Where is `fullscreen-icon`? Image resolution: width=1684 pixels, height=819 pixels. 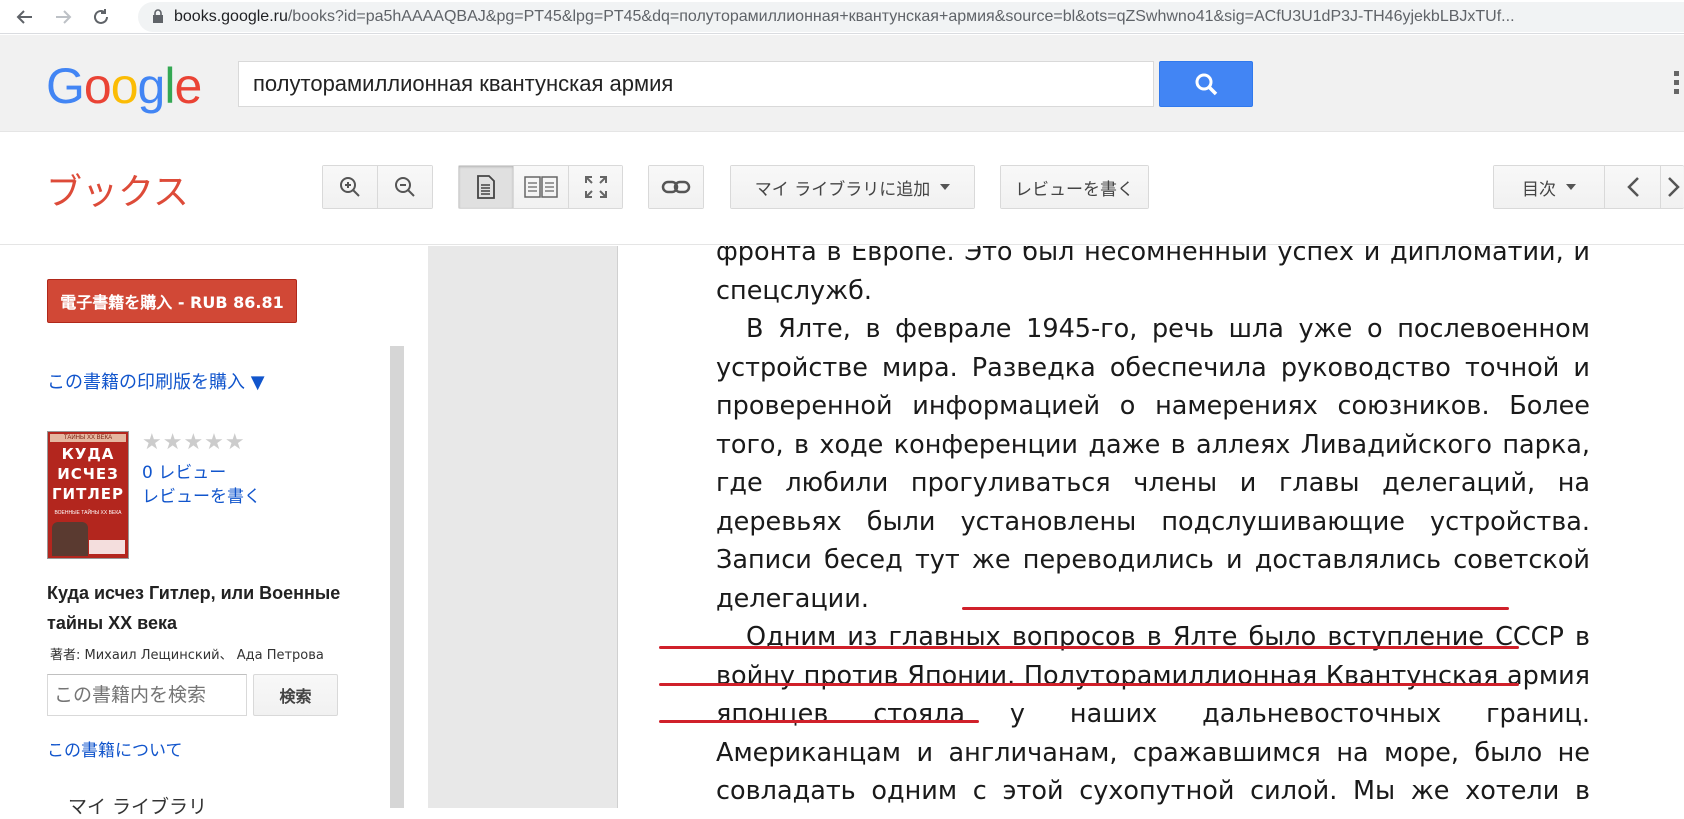 fullscreen-icon is located at coordinates (595, 187).